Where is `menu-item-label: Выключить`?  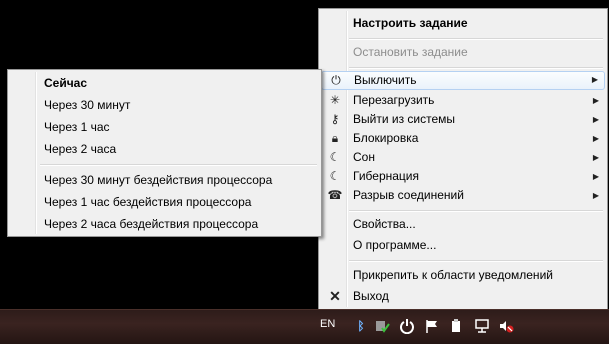
menu-item-label: Выключить is located at coordinates (385, 80).